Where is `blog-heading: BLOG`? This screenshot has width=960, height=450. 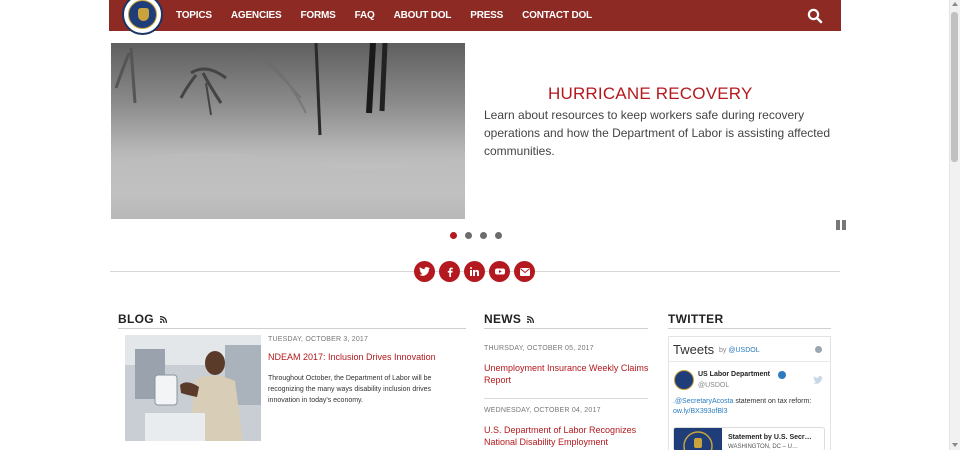 blog-heading: BLOG is located at coordinates (142, 319).